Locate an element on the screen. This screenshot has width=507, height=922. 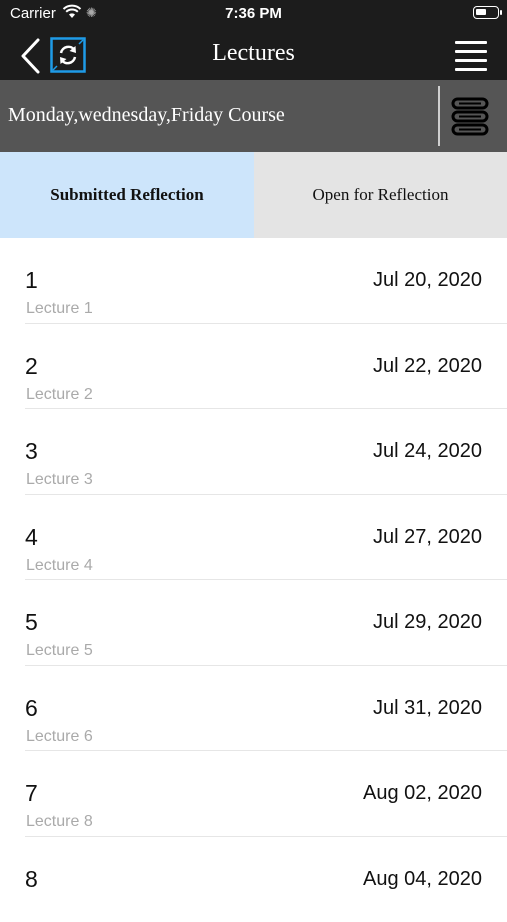
list-item: 2 Lecture 2 Jul 22, 2020 is located at coordinates (253, 367).